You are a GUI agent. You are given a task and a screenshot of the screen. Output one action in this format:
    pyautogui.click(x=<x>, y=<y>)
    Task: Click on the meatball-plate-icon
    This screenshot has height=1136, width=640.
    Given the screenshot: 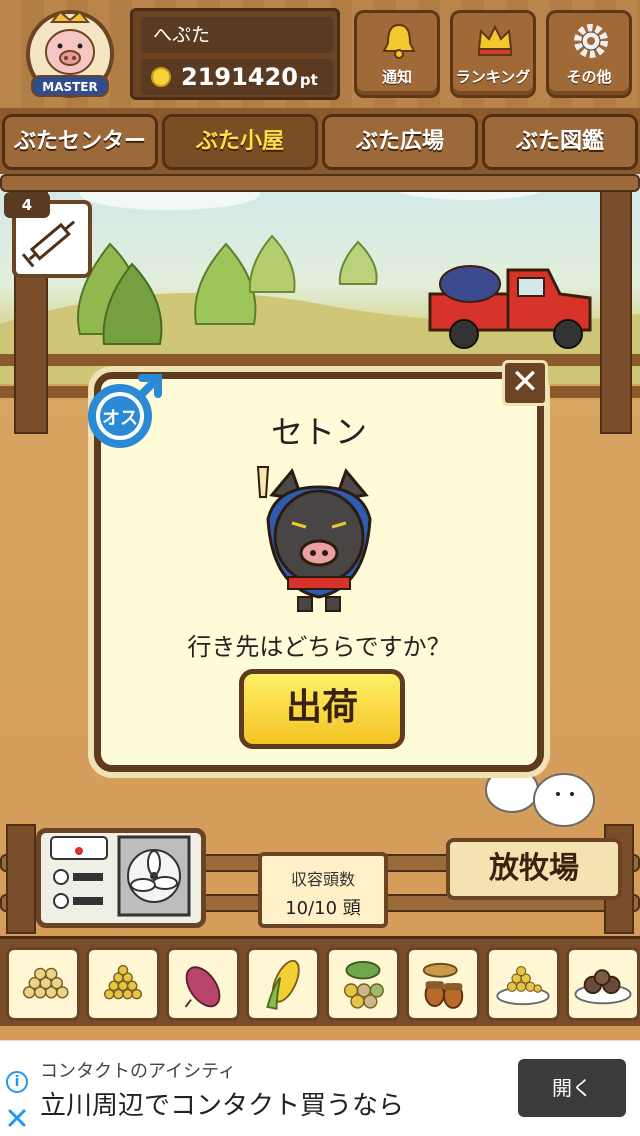 What is the action you would take?
    pyautogui.click(x=603, y=987)
    